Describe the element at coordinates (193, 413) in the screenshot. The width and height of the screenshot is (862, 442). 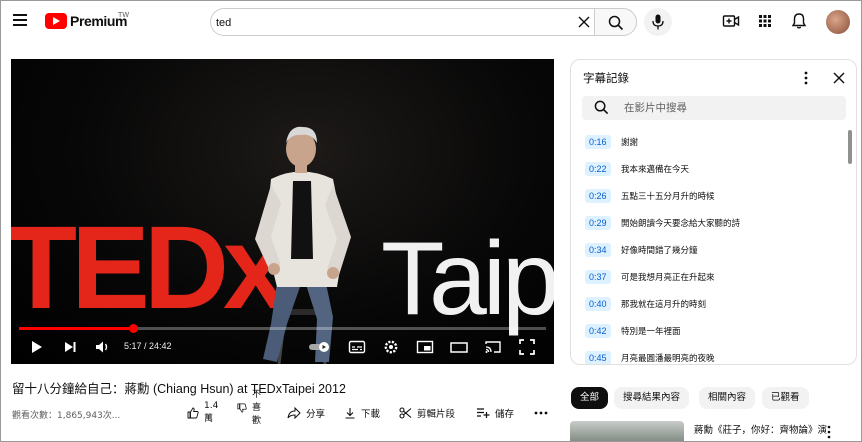
I see `thumbs-up-icon` at that location.